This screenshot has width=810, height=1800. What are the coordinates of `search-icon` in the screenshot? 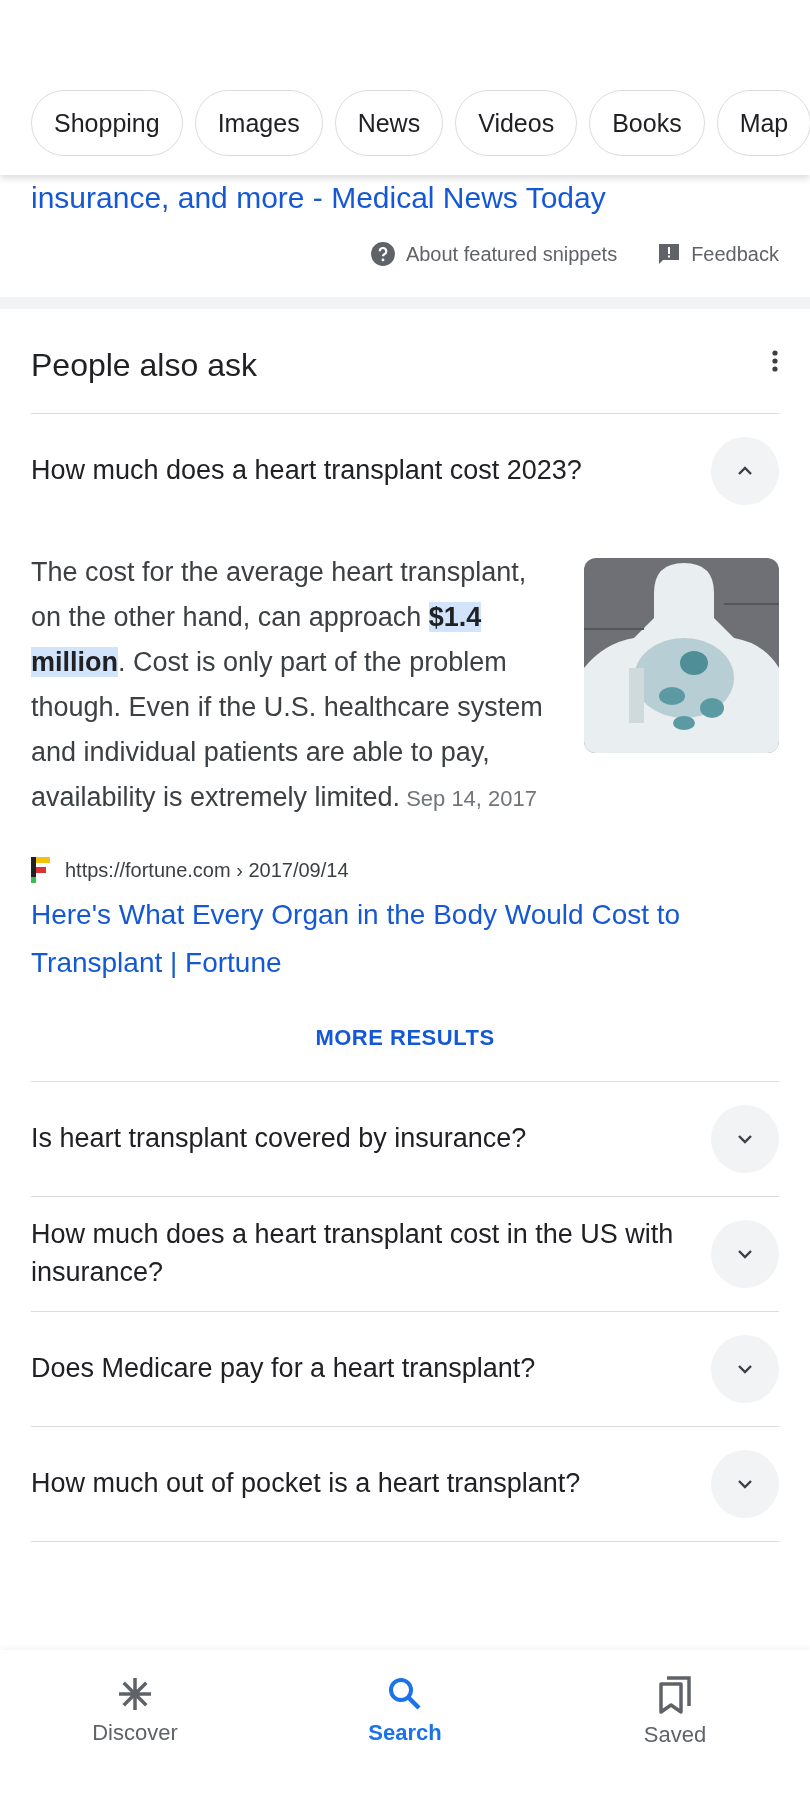 It's located at (405, 1694).